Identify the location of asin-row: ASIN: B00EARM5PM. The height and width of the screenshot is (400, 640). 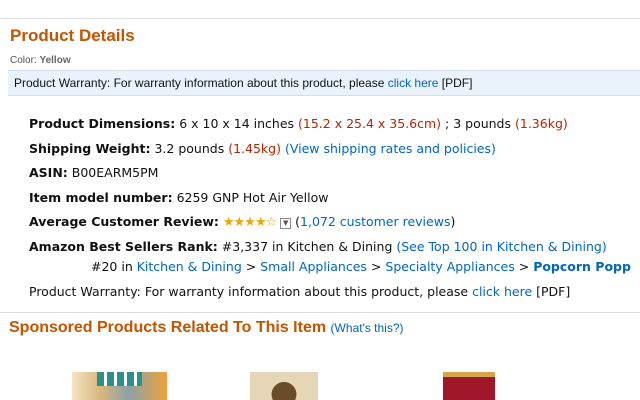
(318, 176).